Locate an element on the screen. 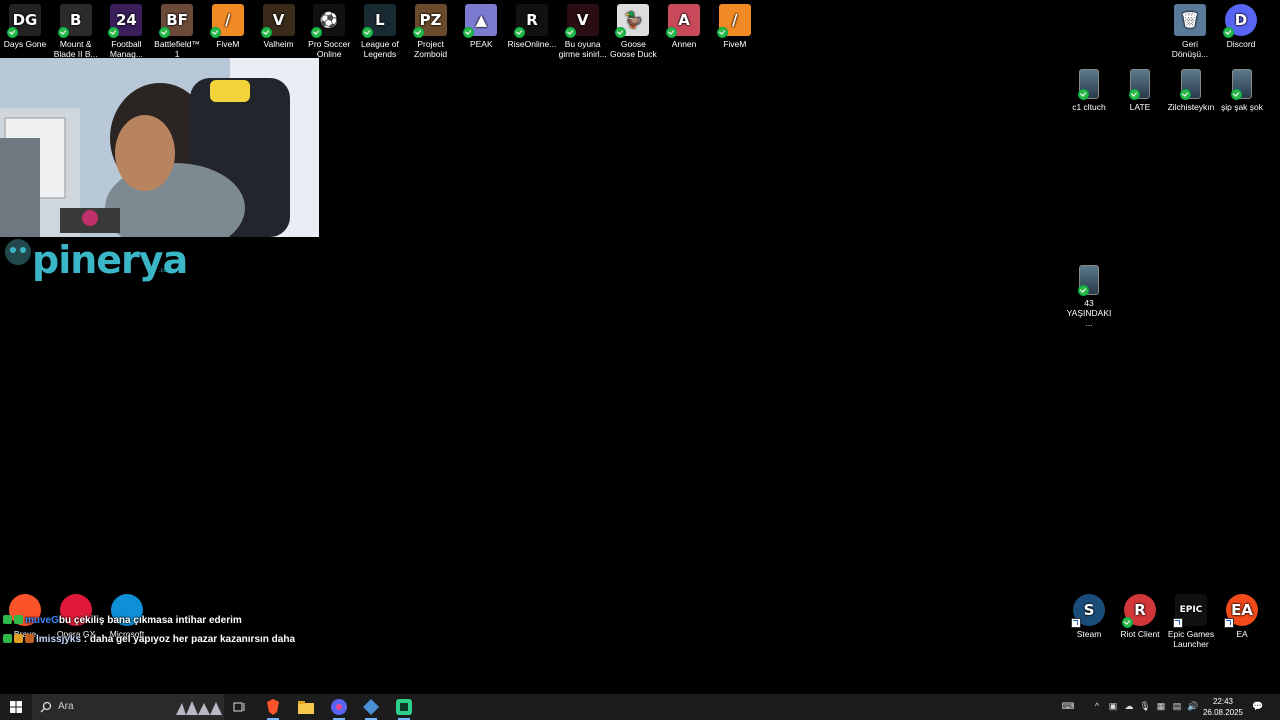 The width and height of the screenshot is (1280, 720). ea-icon: EA EA is located at coordinates (1242, 613).